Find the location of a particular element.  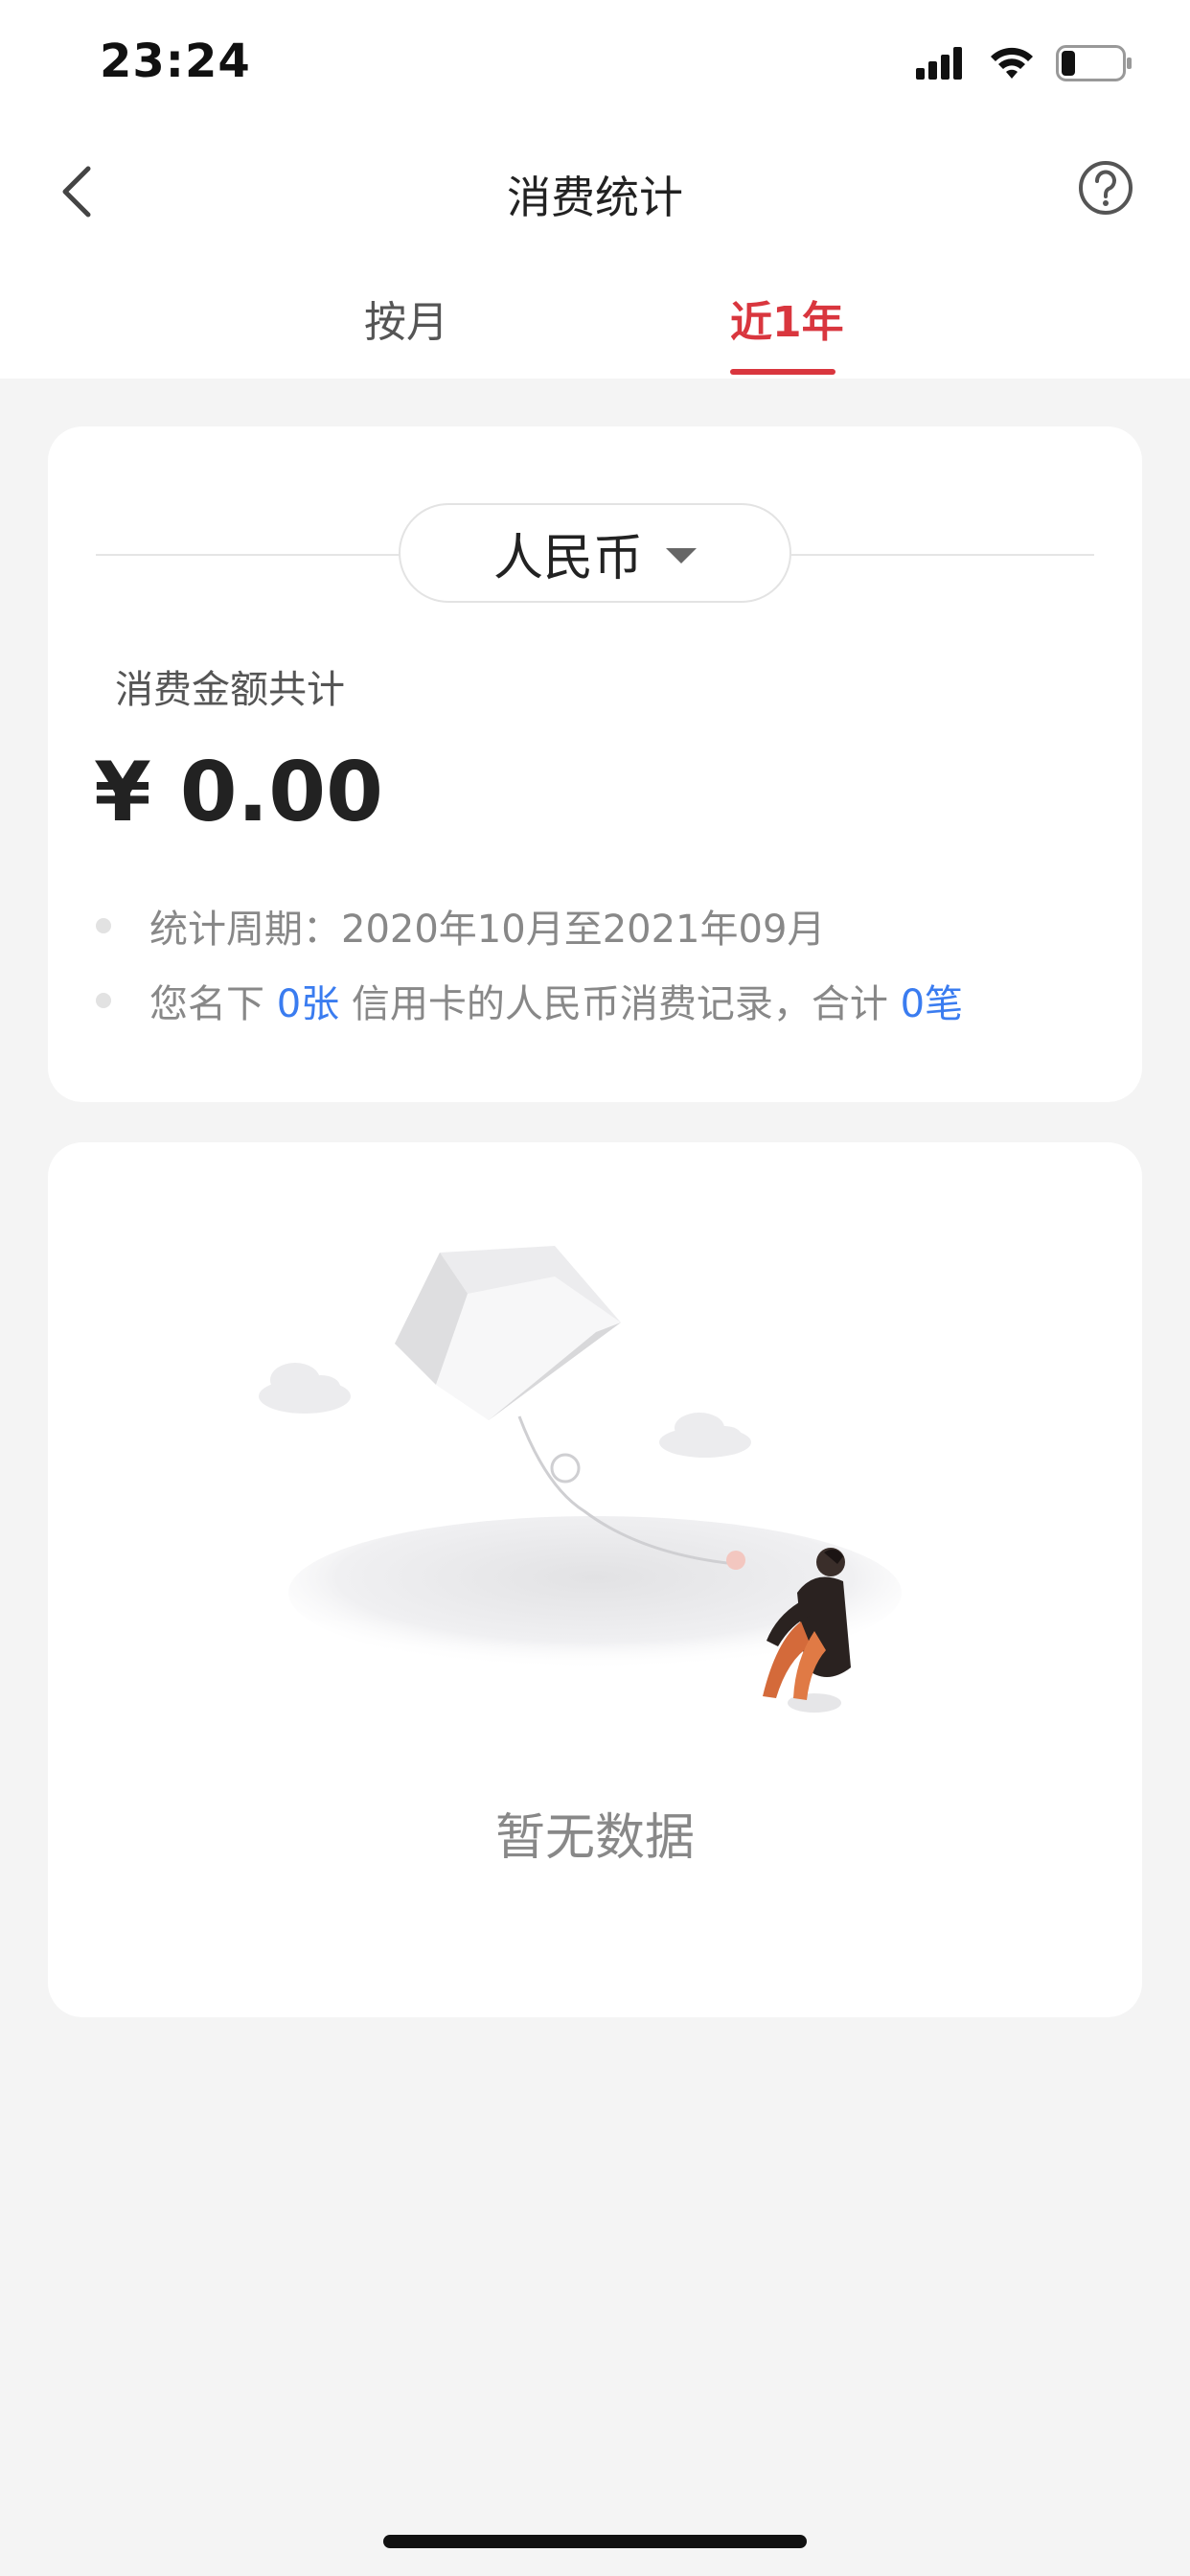

period-row: 统计周期：2020年10月至2021年09月 is located at coordinates (460, 926).